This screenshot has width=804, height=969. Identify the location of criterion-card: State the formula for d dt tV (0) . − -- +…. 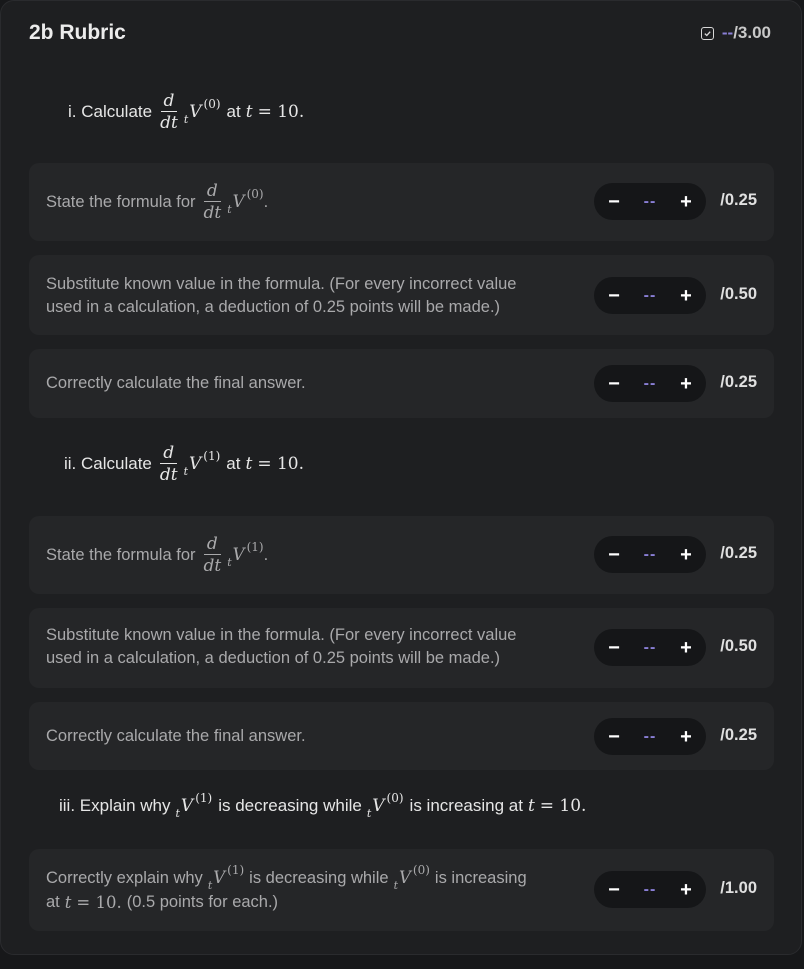
(401, 202).